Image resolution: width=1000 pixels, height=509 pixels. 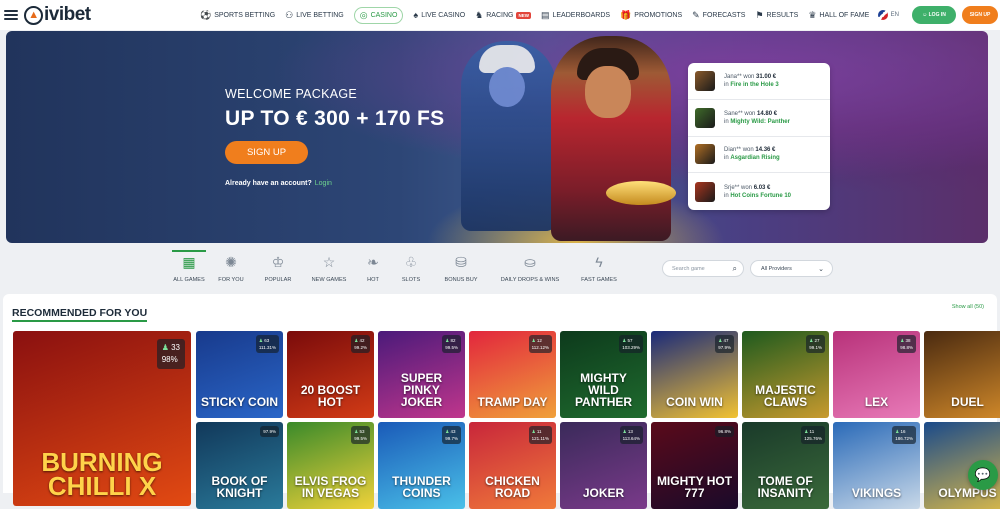 I want to click on game-tile: ♟ 42 99.2% 20 BOOST HOT, so click(x=330, y=374).